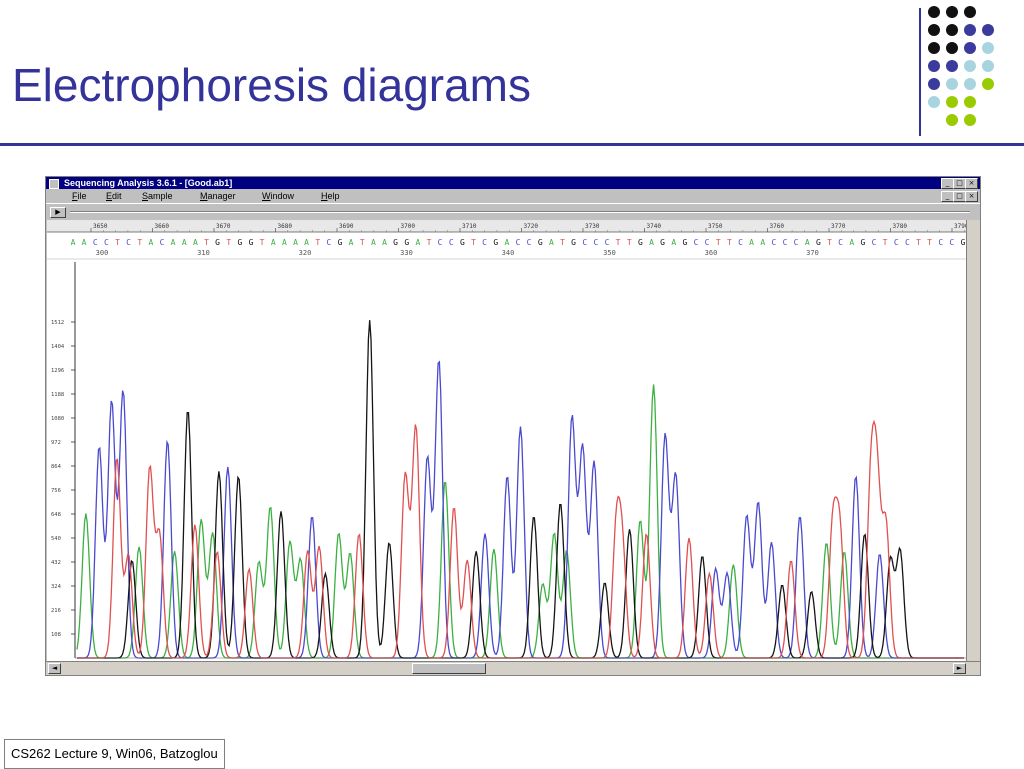  What do you see at coordinates (57, 419) in the screenshot?
I see `y-tick-label: 1080` at bounding box center [57, 419].